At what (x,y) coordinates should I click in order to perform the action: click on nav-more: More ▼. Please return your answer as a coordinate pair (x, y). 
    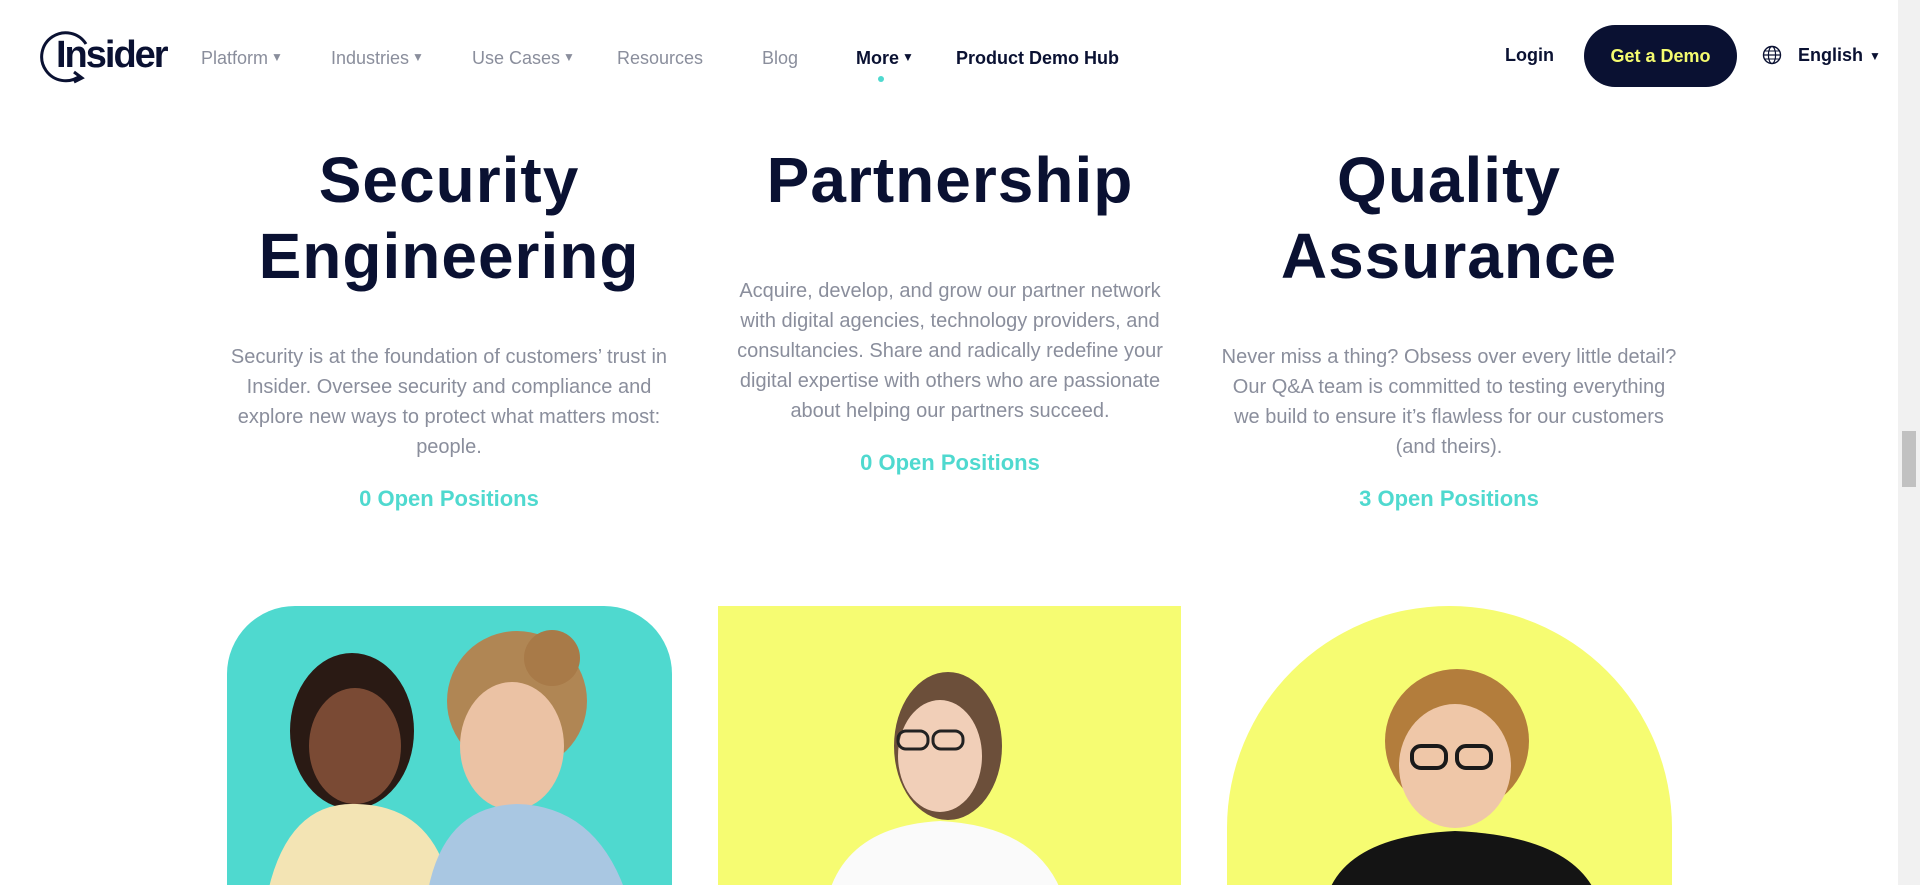
    Looking at the image, I should click on (885, 64).